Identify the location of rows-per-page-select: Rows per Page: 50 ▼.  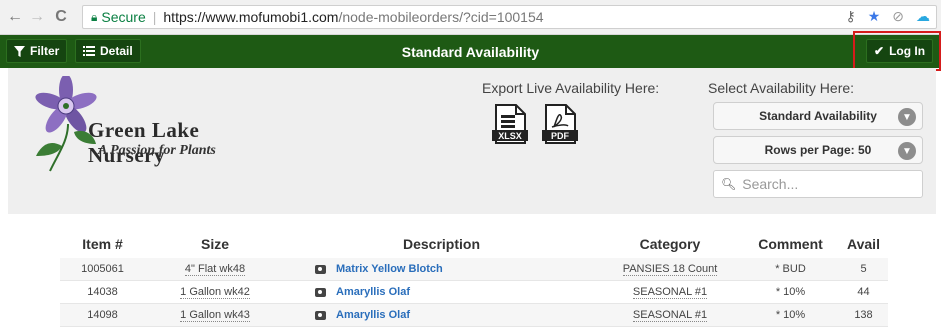
(818, 150).